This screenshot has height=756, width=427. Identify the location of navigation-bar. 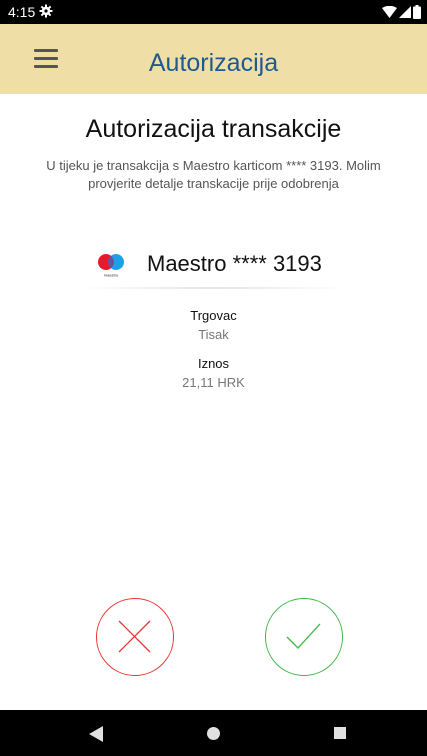
(213, 733).